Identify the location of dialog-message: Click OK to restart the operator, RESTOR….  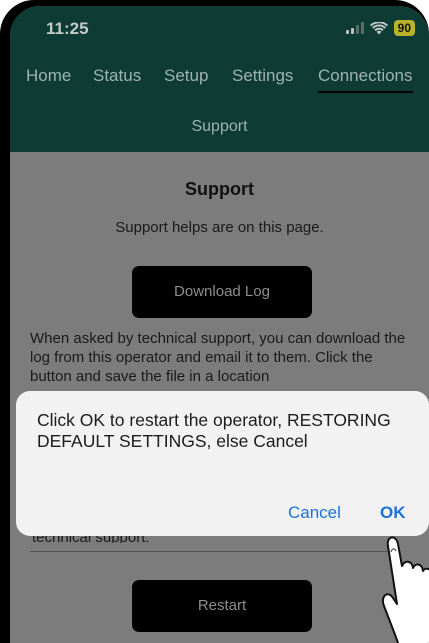
(214, 430).